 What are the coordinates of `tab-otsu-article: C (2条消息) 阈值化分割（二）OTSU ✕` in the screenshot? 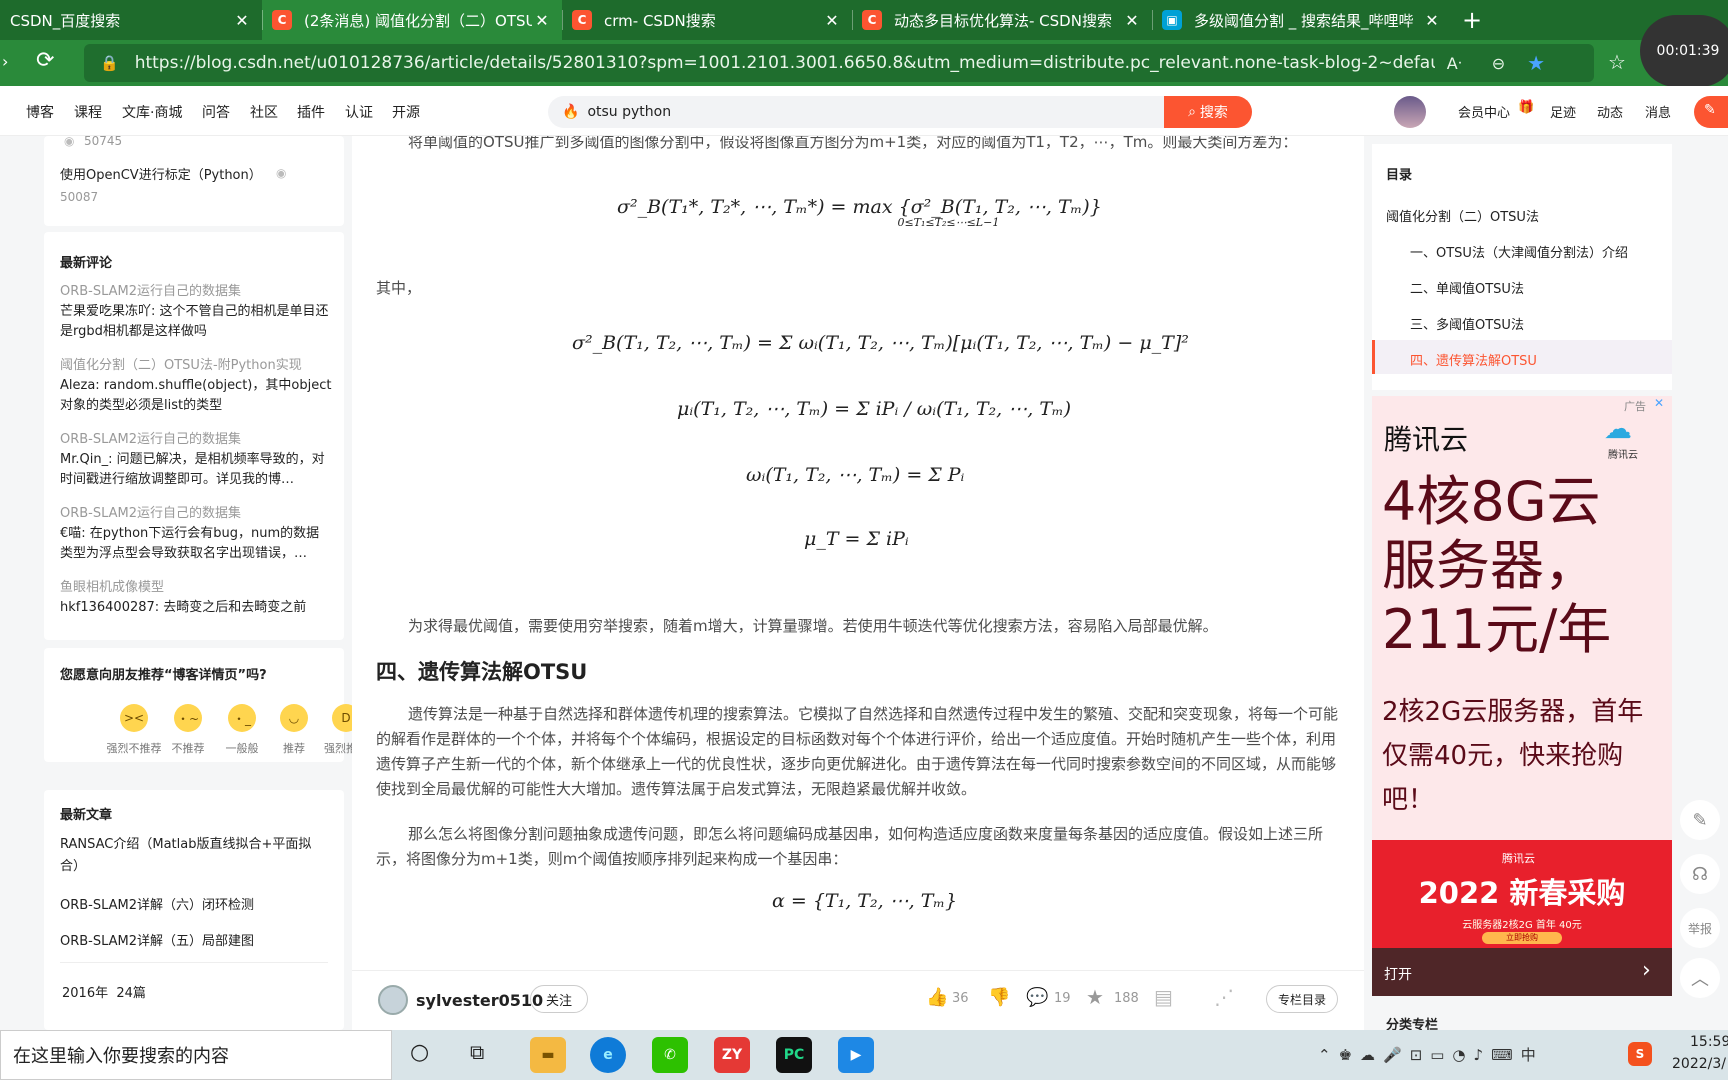 It's located at (412, 20).